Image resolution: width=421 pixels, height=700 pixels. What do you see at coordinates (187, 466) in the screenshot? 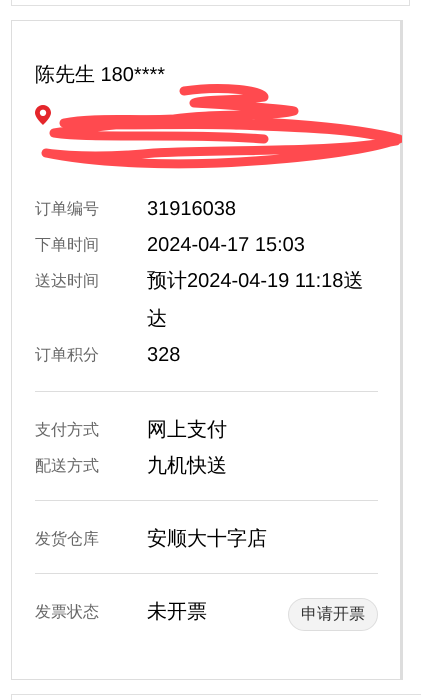
I see `field-value: 九机快送` at bounding box center [187, 466].